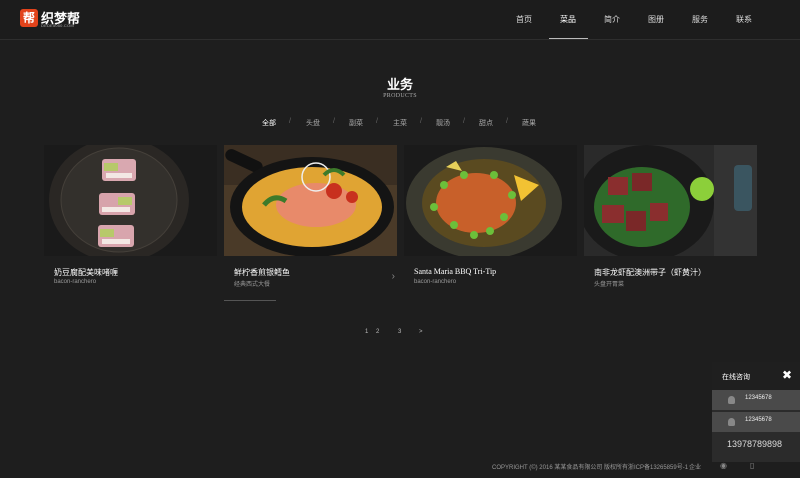  I want to click on dish-card: 奶豆腐配美味啫喱 bacon-ranchero, so click(130, 225).